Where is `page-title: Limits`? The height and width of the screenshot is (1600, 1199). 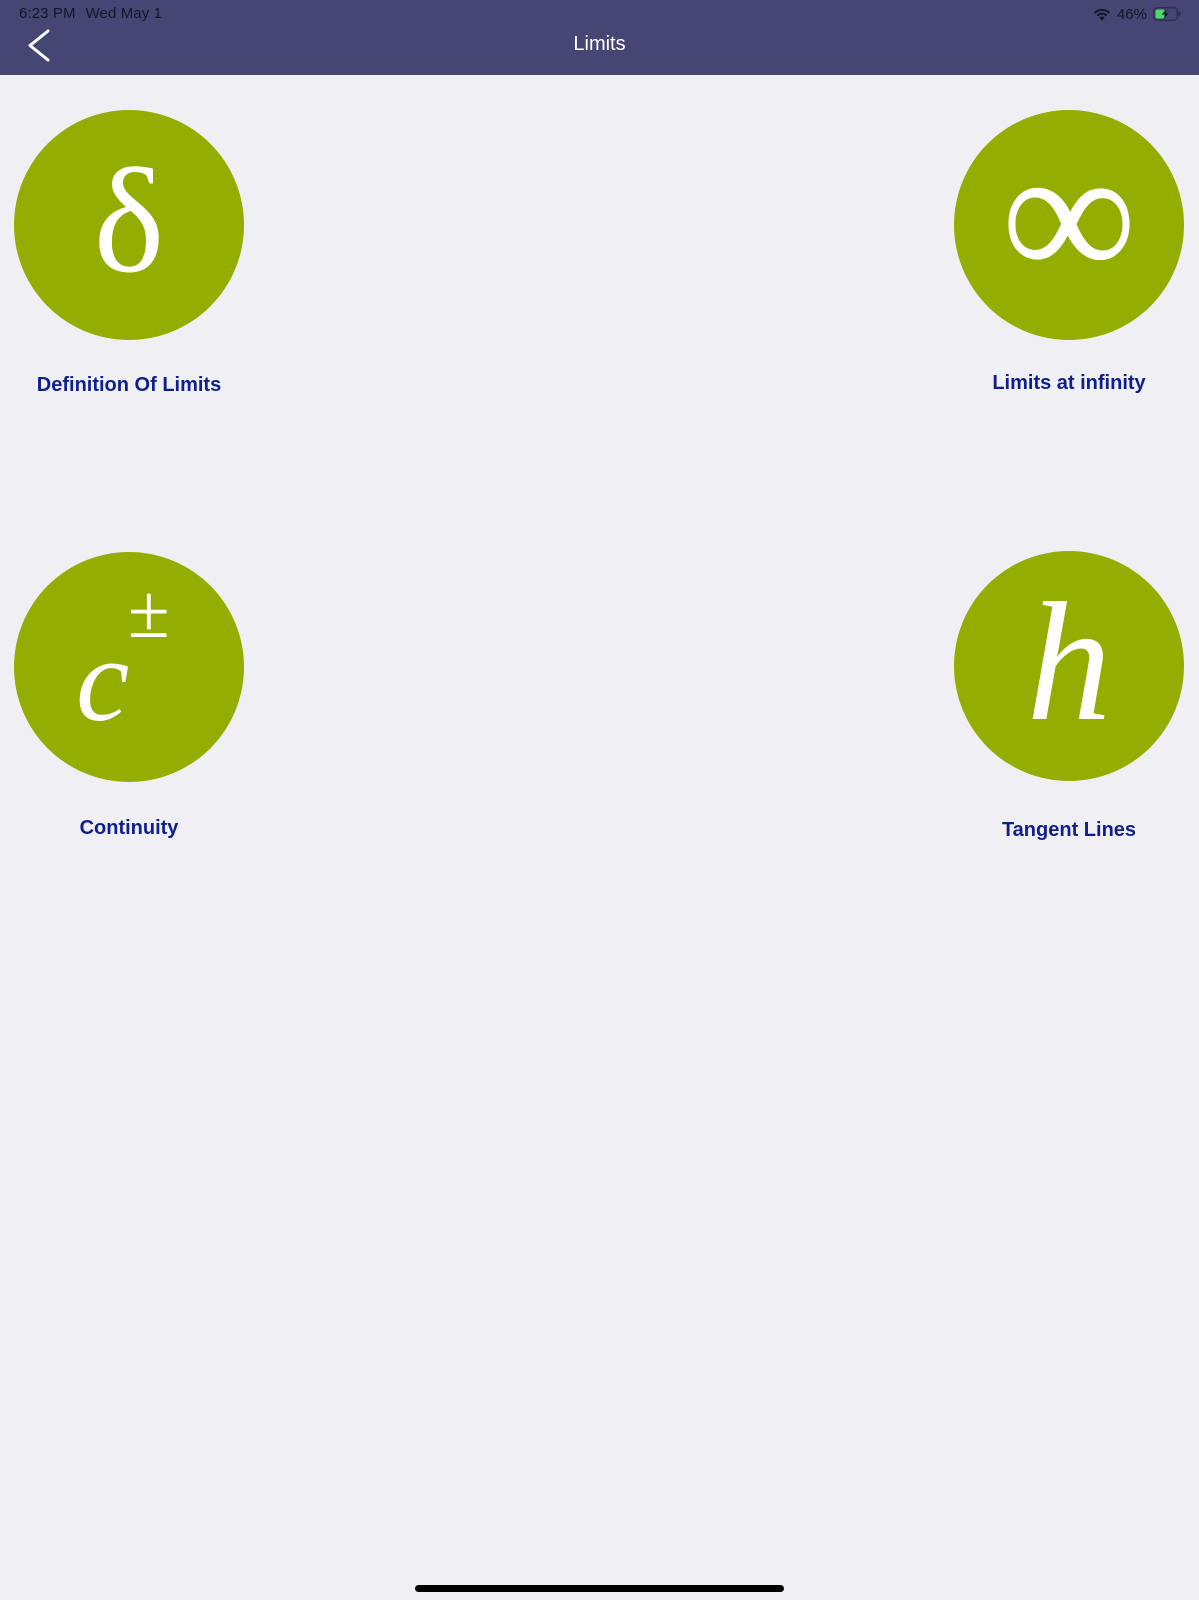 page-title: Limits is located at coordinates (599, 44).